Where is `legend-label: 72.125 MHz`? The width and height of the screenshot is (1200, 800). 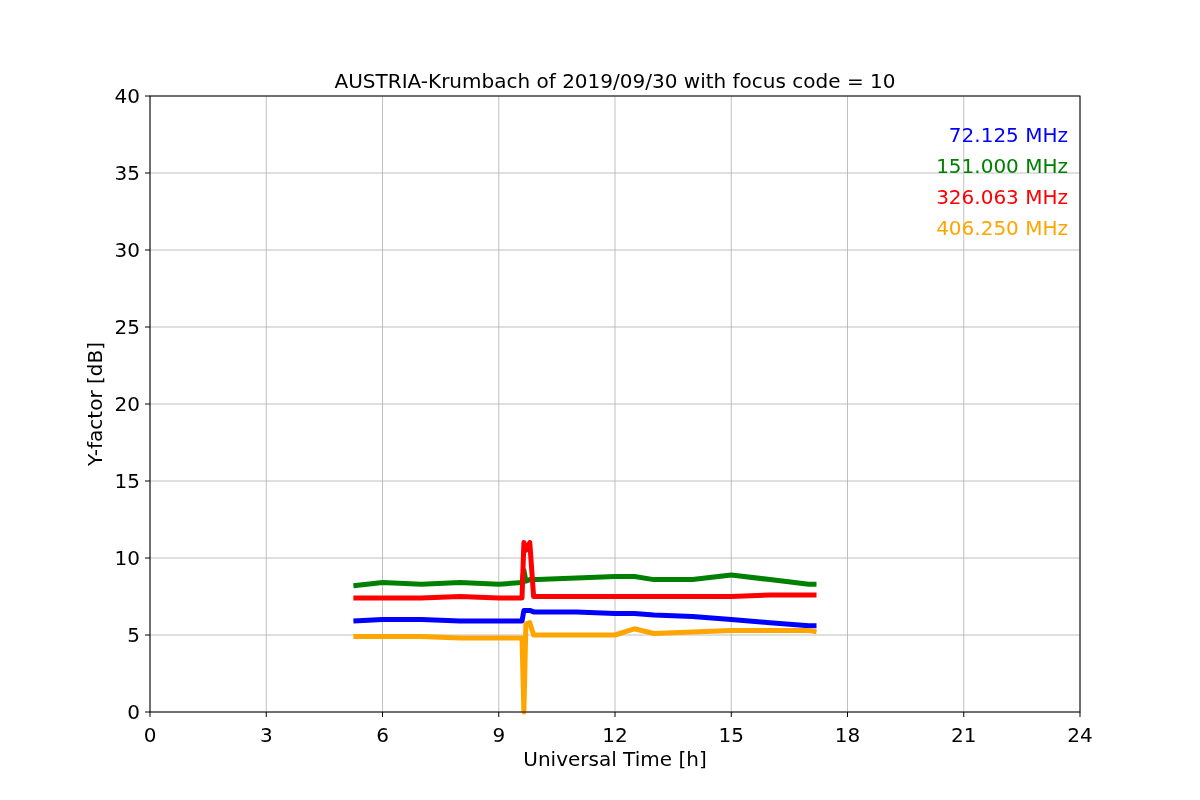
legend-label: 72.125 MHz is located at coordinates (1008, 135).